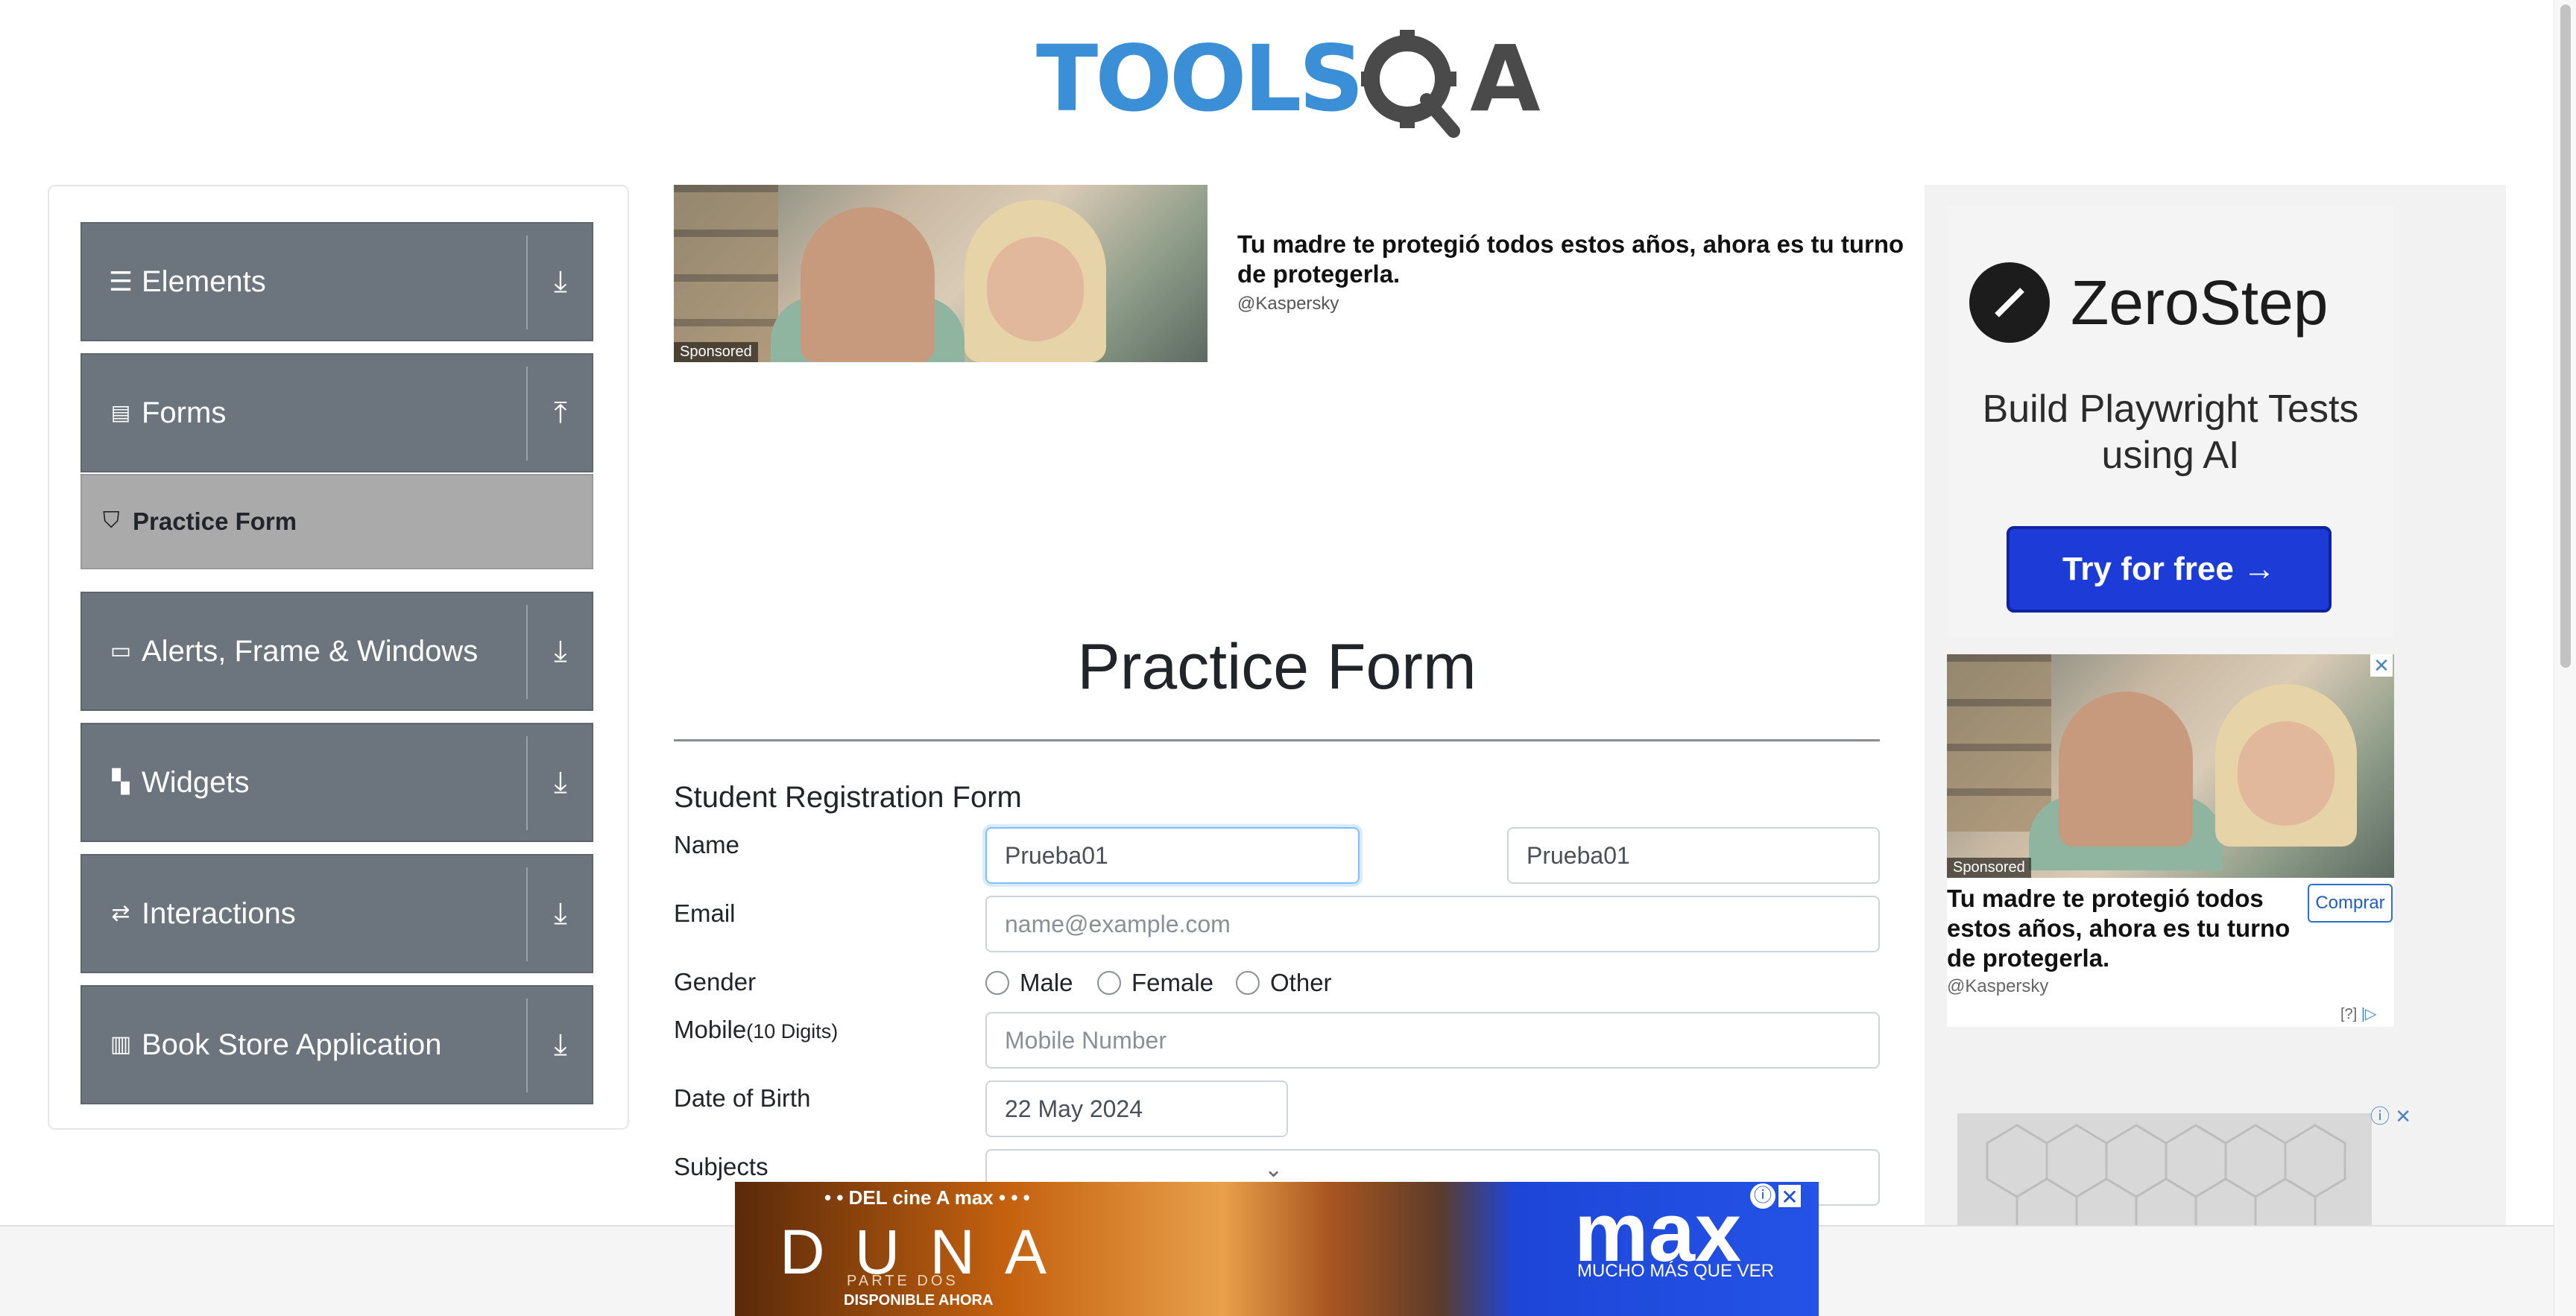 Image resolution: width=2576 pixels, height=1316 pixels. What do you see at coordinates (121, 1044) in the screenshot?
I see `books-icon: ▥` at bounding box center [121, 1044].